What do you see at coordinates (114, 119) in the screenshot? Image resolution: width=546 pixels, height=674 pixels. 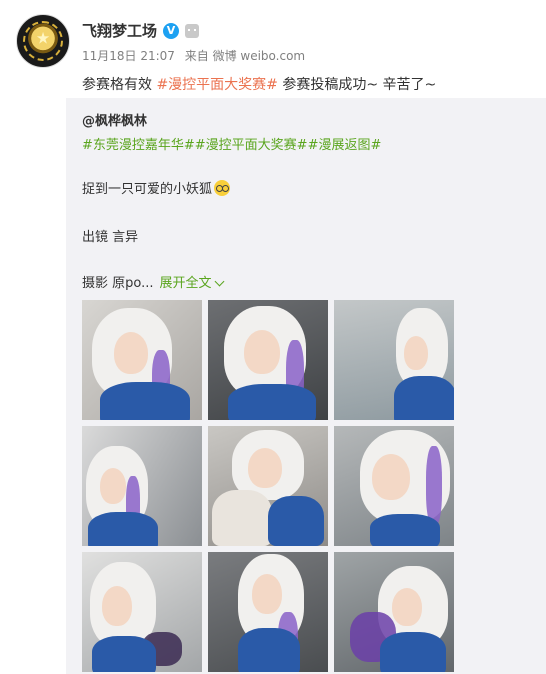 I see `repost-author: @枫桦枫林` at bounding box center [114, 119].